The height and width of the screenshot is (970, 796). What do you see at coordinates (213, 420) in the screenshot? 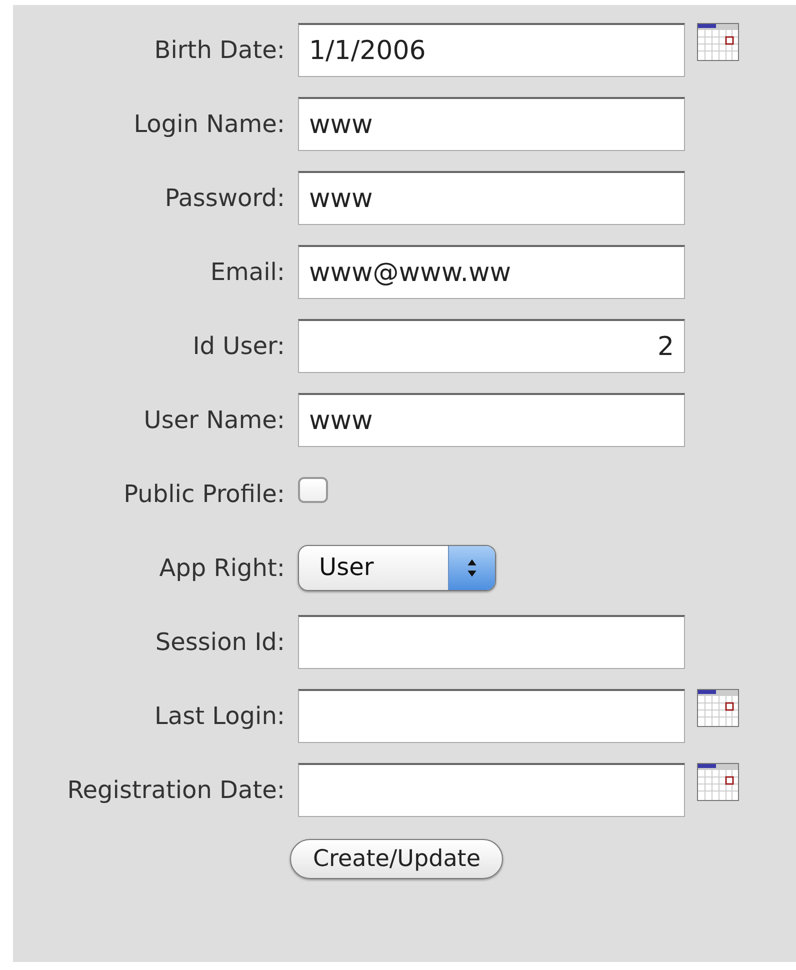
I see `field-label: User Name:` at bounding box center [213, 420].